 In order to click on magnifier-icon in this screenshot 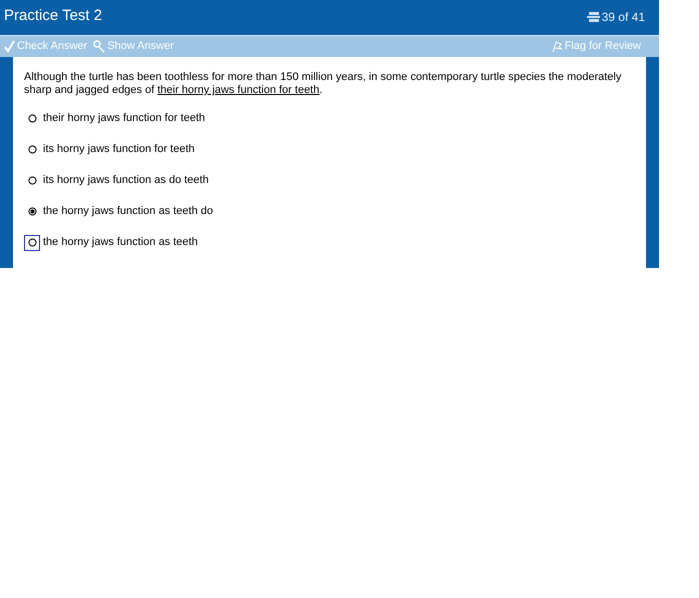, I will do `click(99, 46)`.